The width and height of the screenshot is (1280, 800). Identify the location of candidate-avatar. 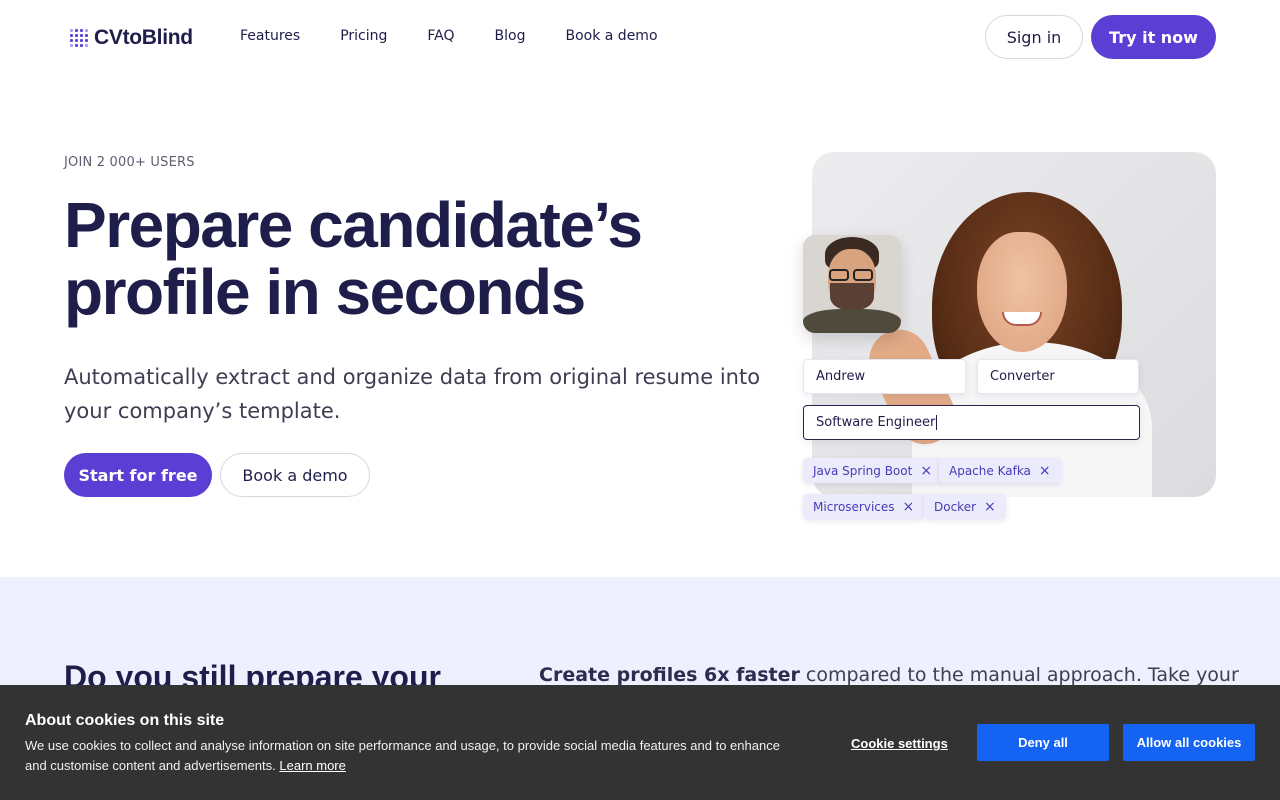
(852, 284).